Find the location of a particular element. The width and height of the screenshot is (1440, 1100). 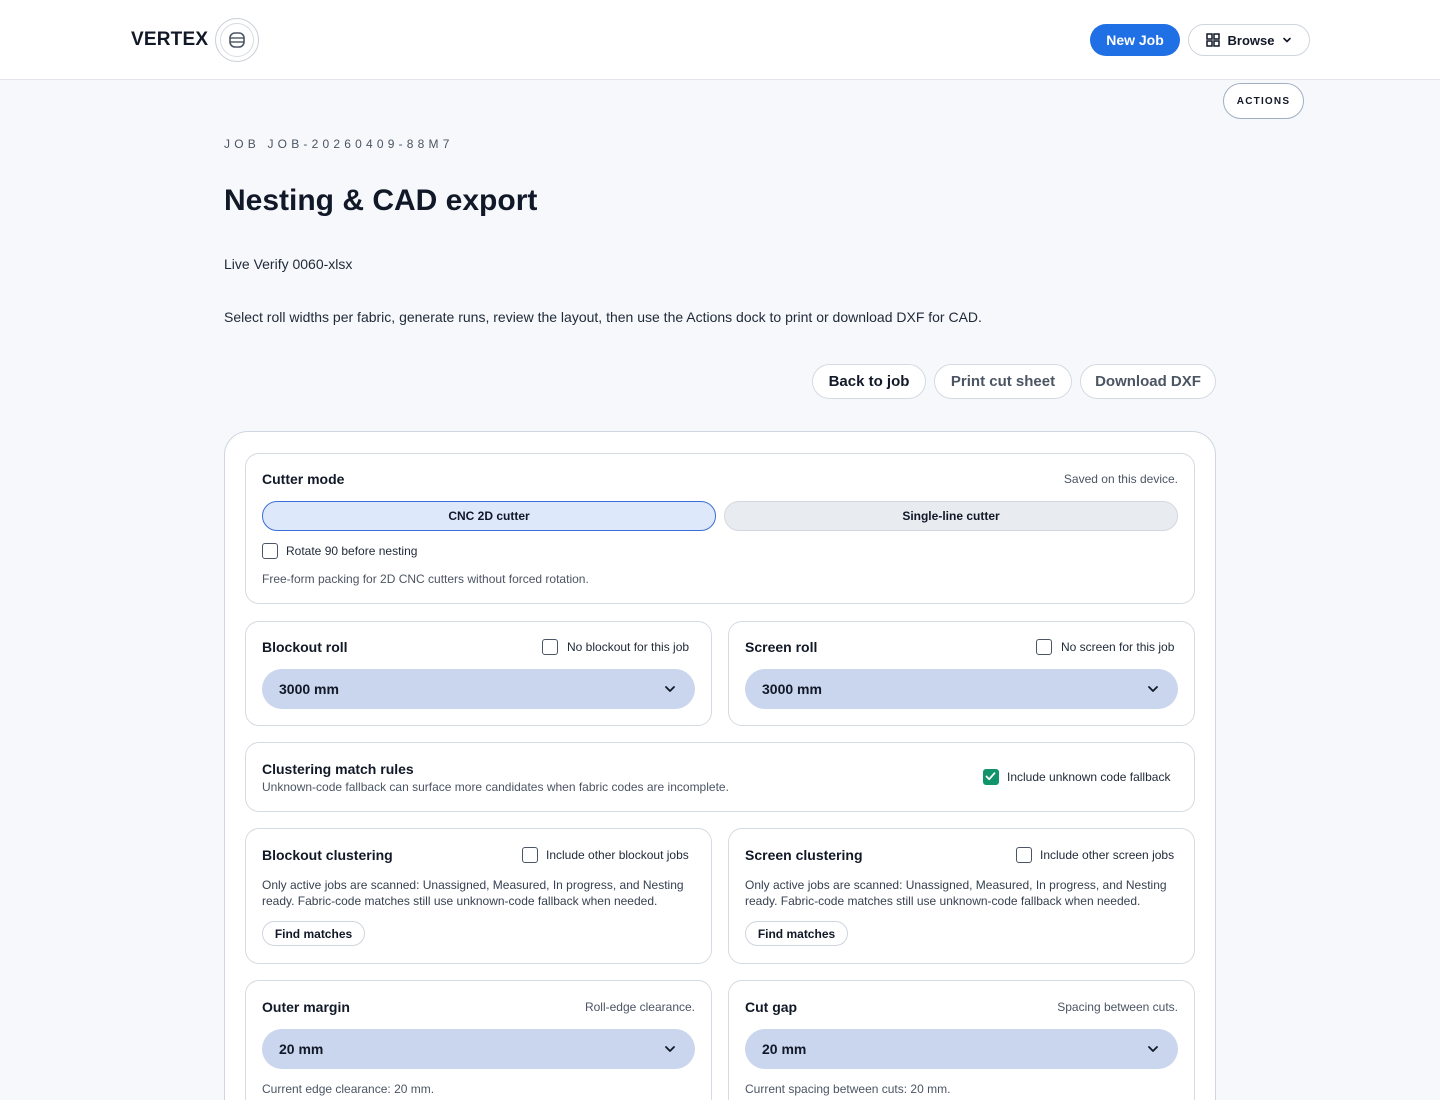

include-screen-jobs-label: Include other screen jobs is located at coordinates (1107, 855).